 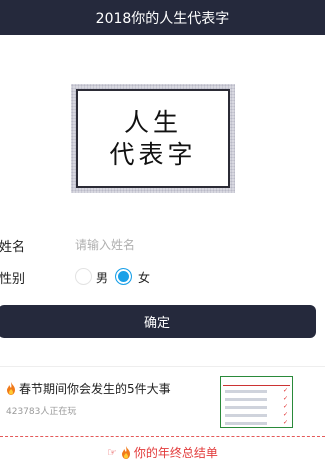 What do you see at coordinates (112, 452) in the screenshot?
I see `pointing-hand-icon: ☞` at bounding box center [112, 452].